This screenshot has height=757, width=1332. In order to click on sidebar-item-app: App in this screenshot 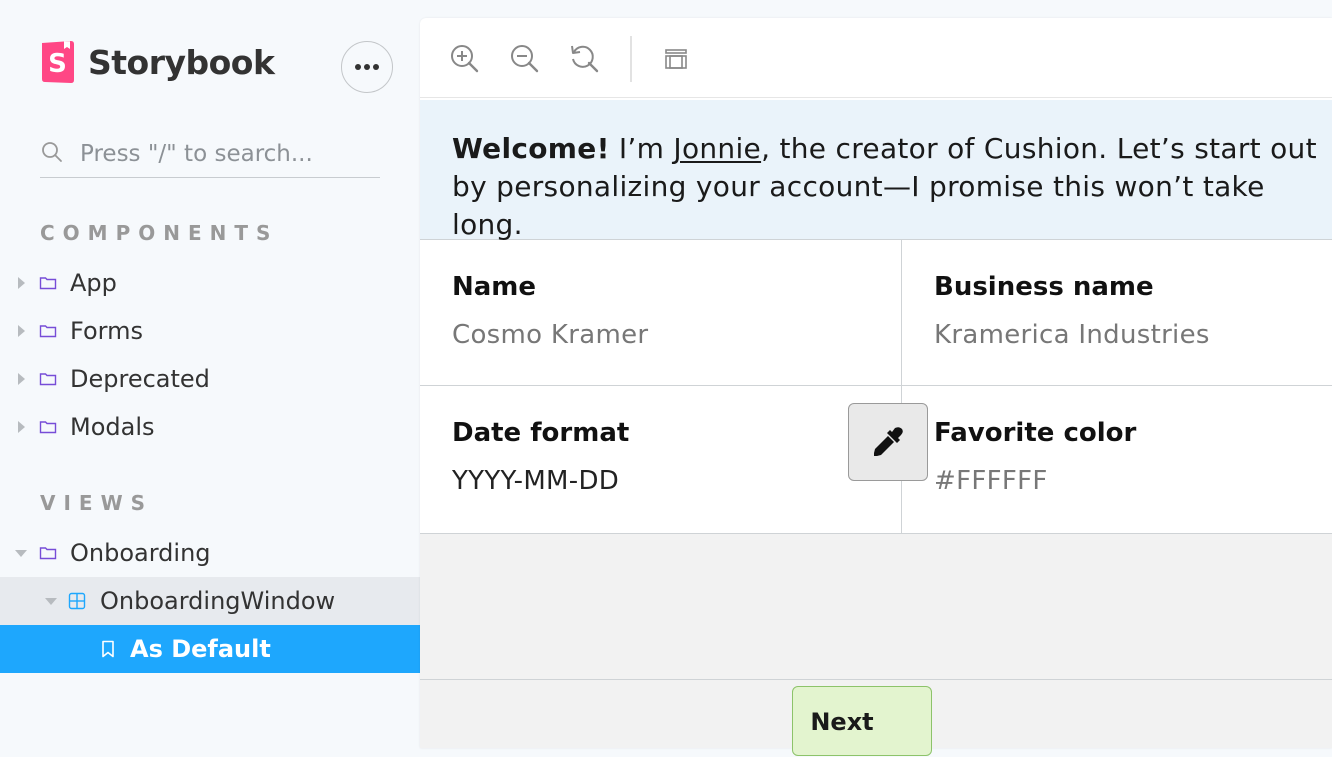, I will do `click(210, 283)`.